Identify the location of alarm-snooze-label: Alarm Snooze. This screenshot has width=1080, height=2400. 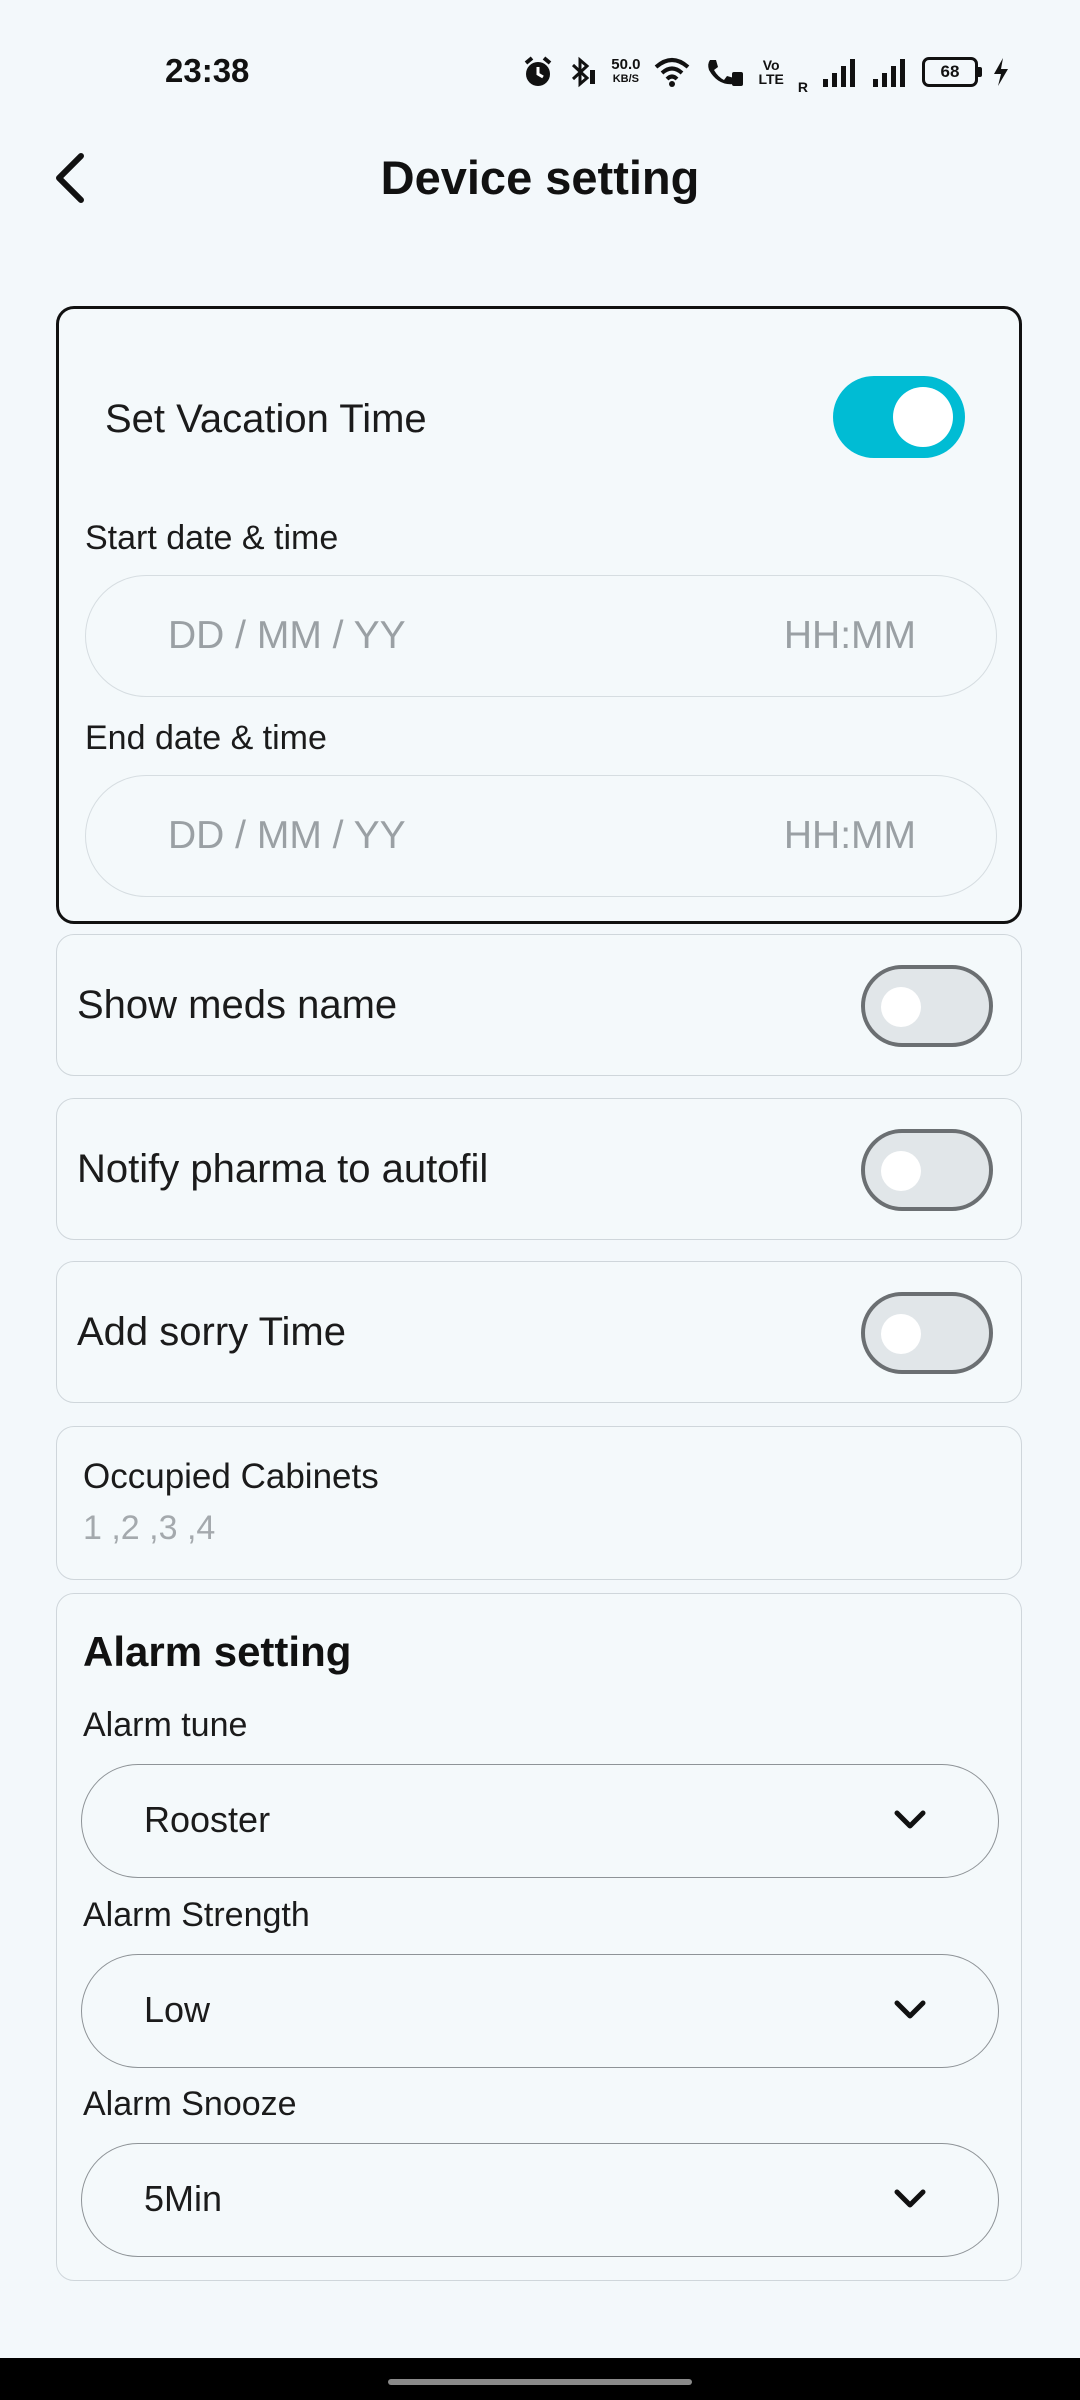
(190, 2104).